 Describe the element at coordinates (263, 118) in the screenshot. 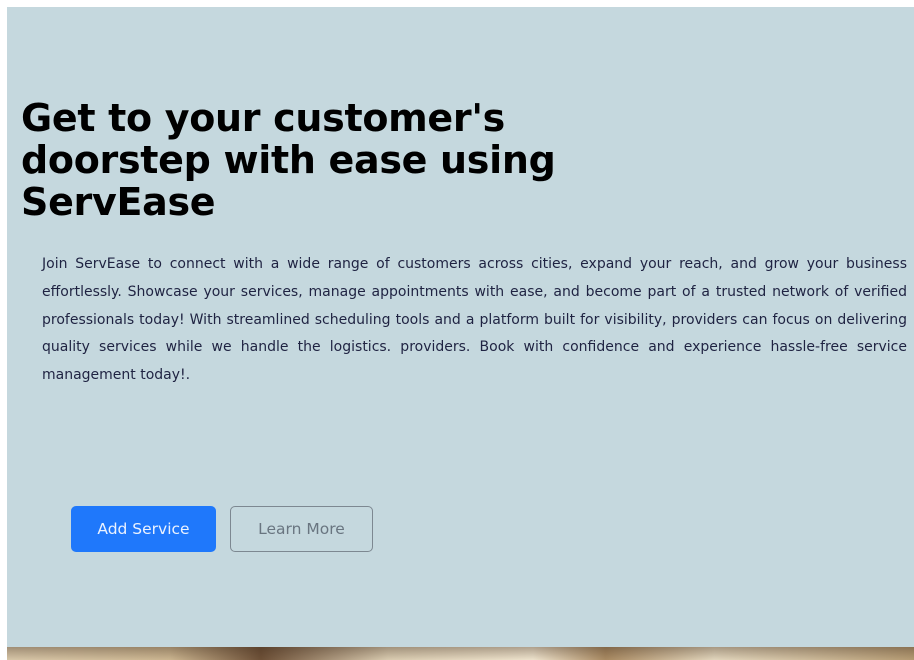

I see `hero-title-line-1: Get to your customer's` at that location.